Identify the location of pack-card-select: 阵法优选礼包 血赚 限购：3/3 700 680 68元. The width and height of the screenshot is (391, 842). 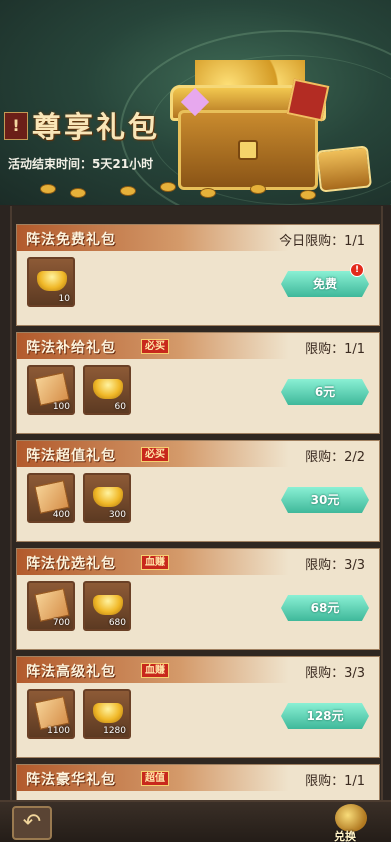
(198, 599).